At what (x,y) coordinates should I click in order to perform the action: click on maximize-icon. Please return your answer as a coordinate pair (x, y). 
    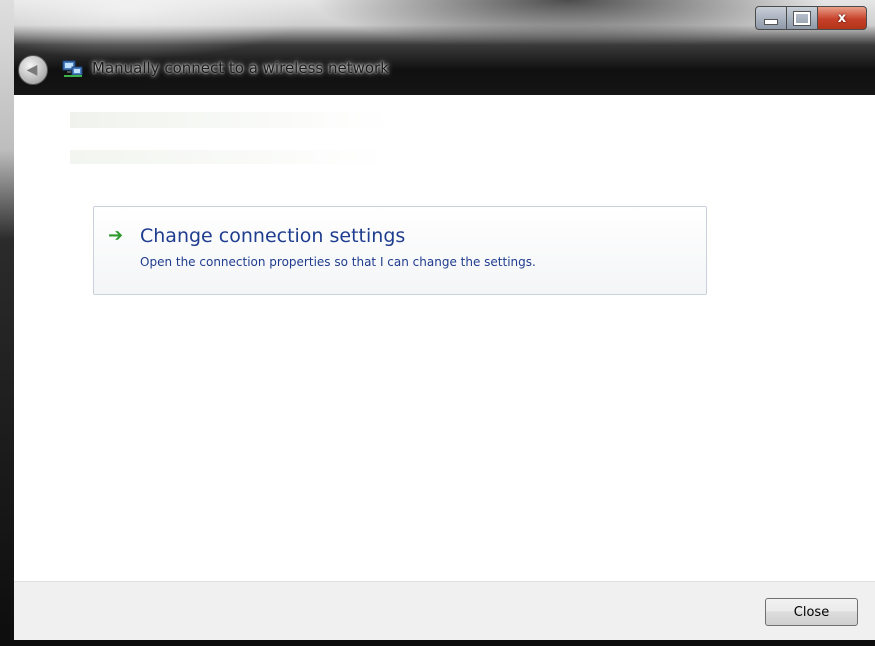
    Looking at the image, I should click on (802, 18).